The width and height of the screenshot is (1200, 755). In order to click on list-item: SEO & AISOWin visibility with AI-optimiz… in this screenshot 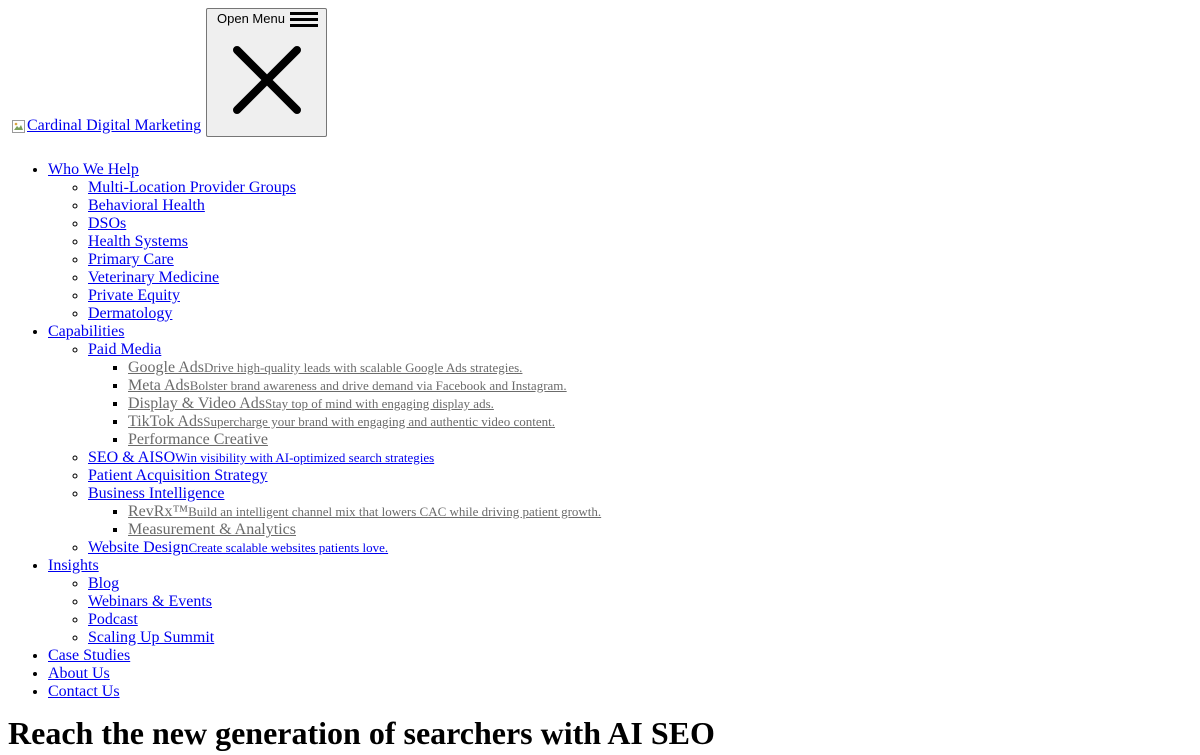, I will do `click(640, 458)`.